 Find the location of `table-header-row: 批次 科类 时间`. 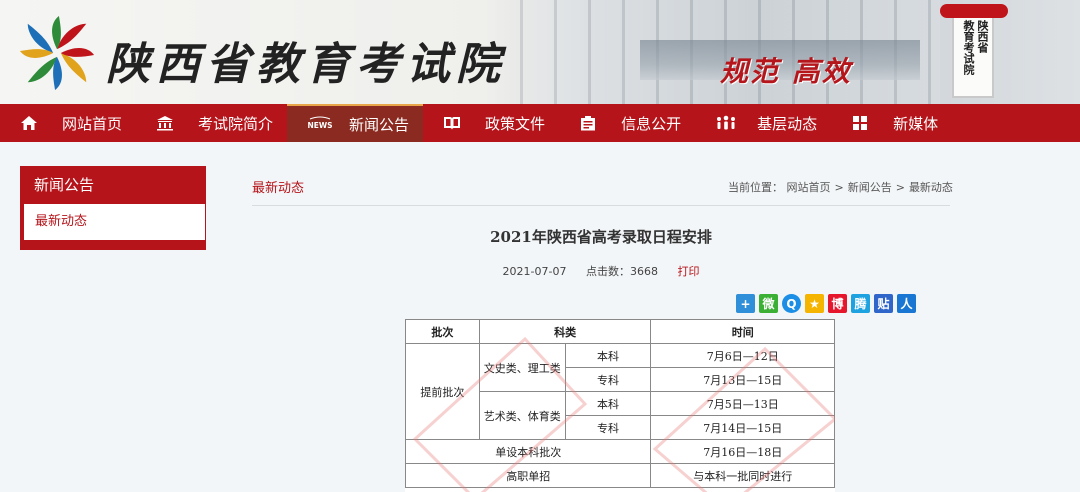

table-header-row: 批次 科类 时间 is located at coordinates (620, 331).